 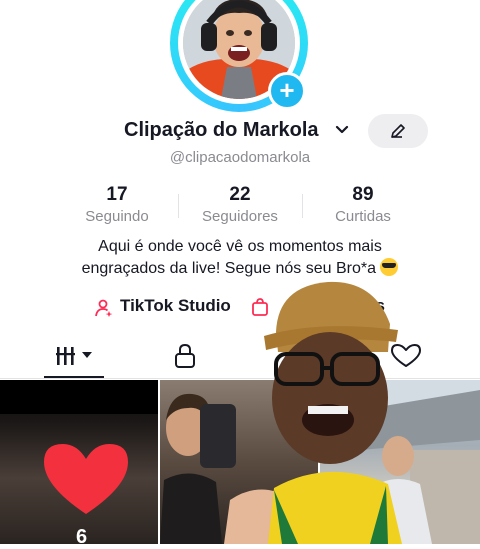 I want to click on stat-followers-value: 22, so click(x=240, y=194).